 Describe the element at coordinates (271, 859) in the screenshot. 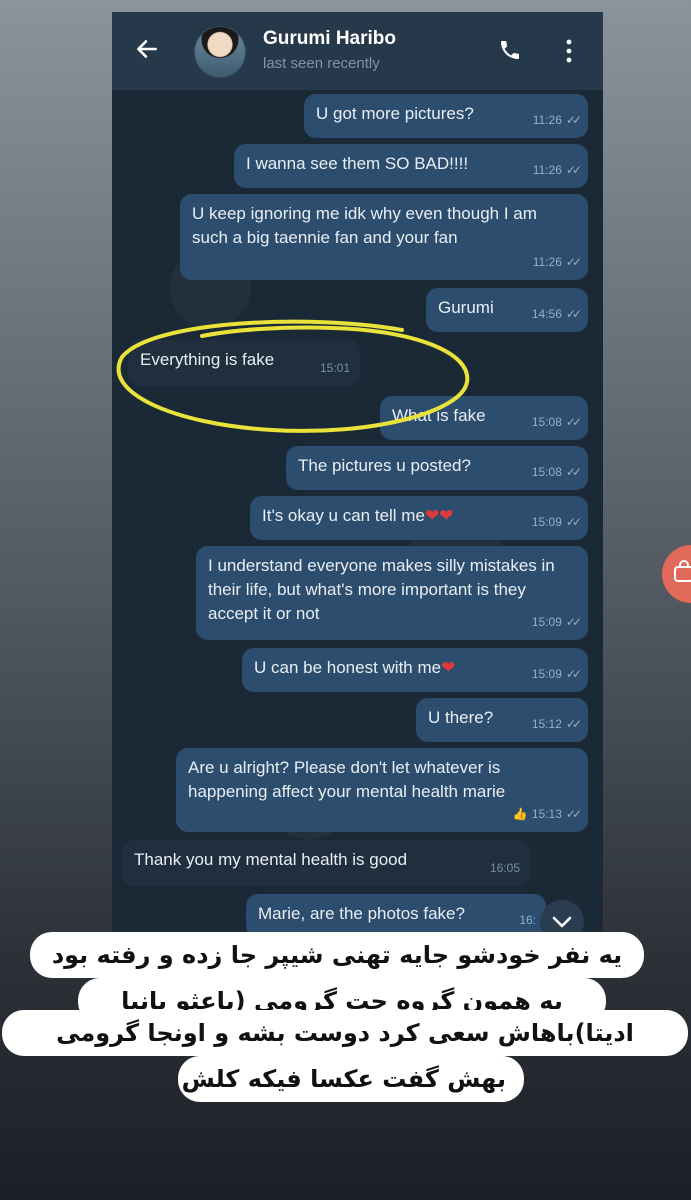

I see `message-text: Thank you my mental health is good` at that location.